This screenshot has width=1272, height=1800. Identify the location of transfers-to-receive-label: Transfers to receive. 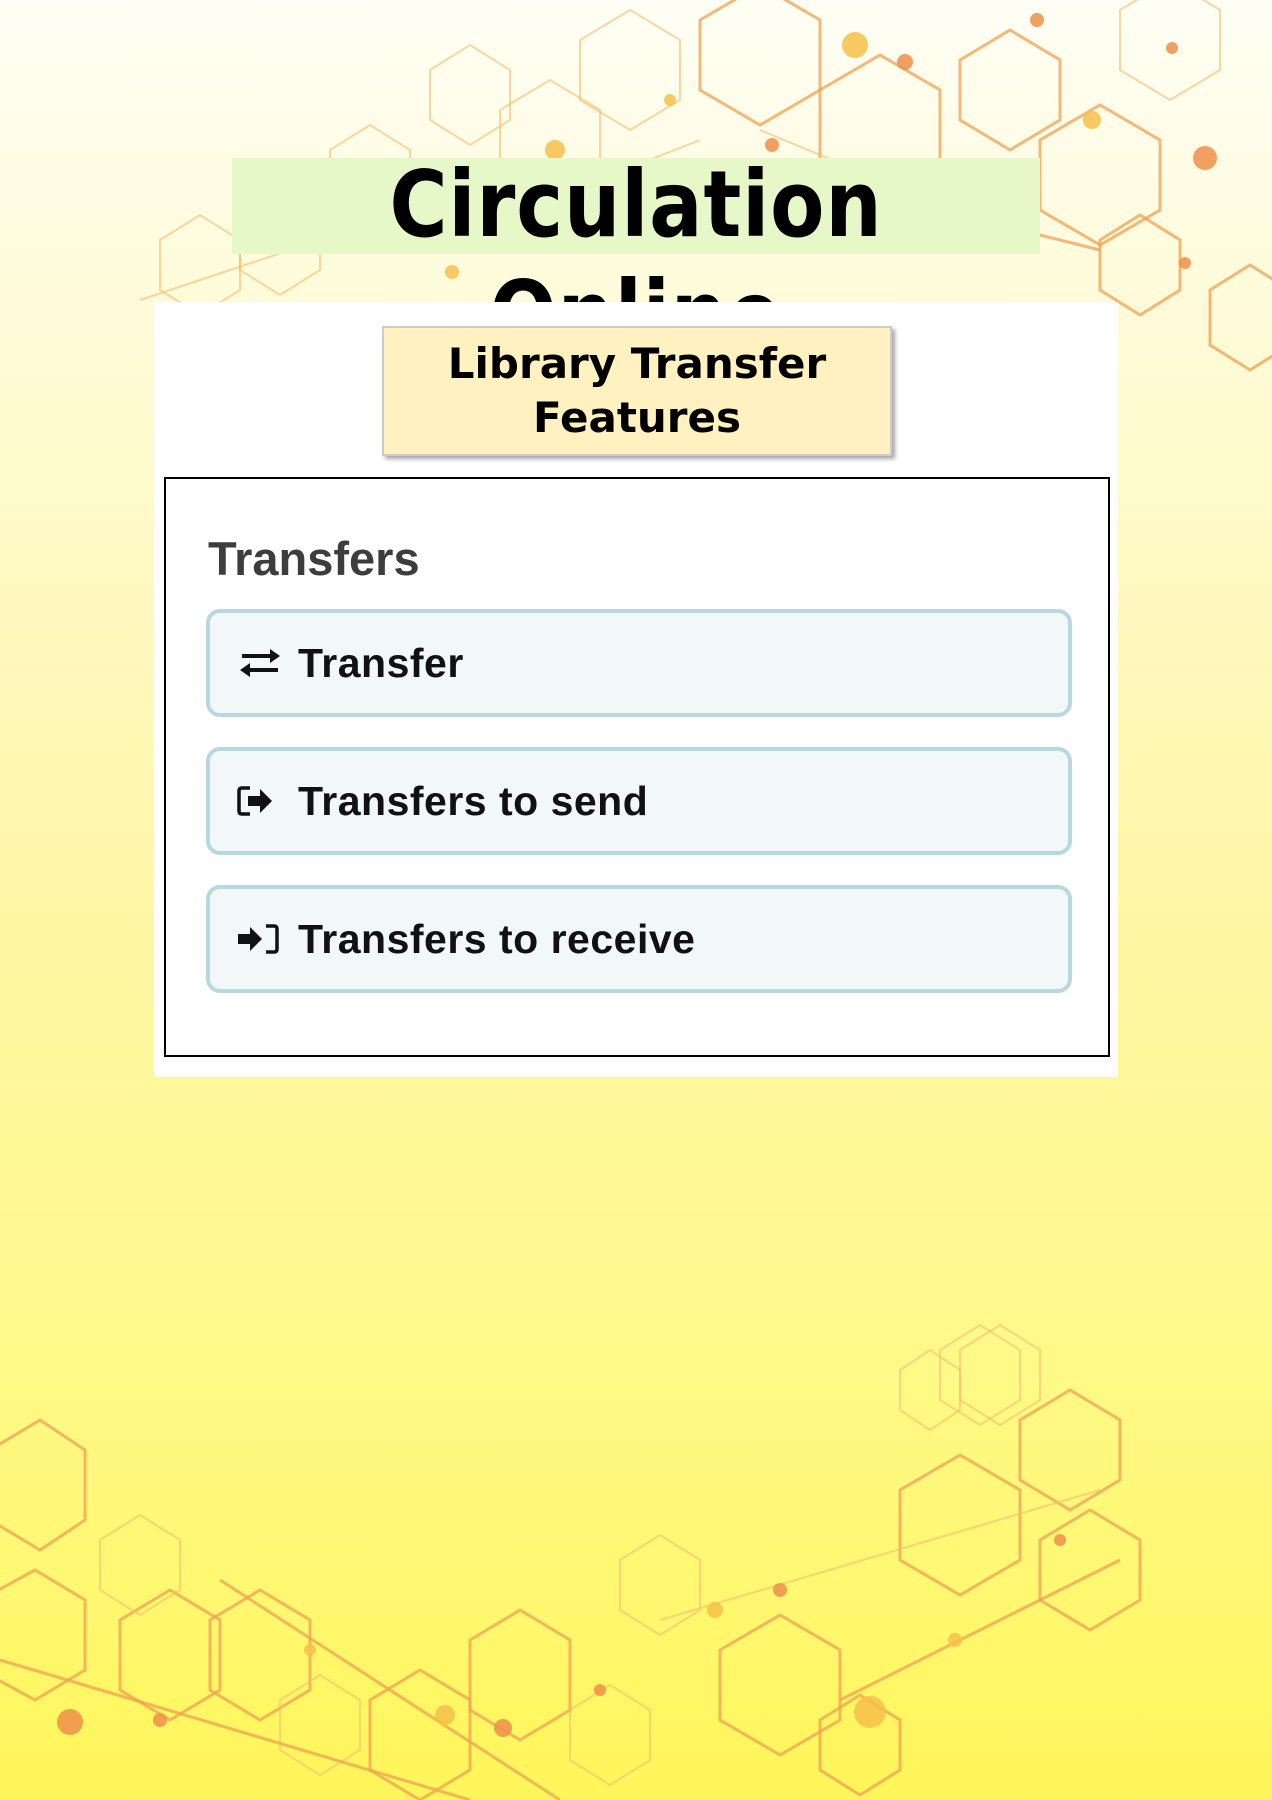
(497, 938).